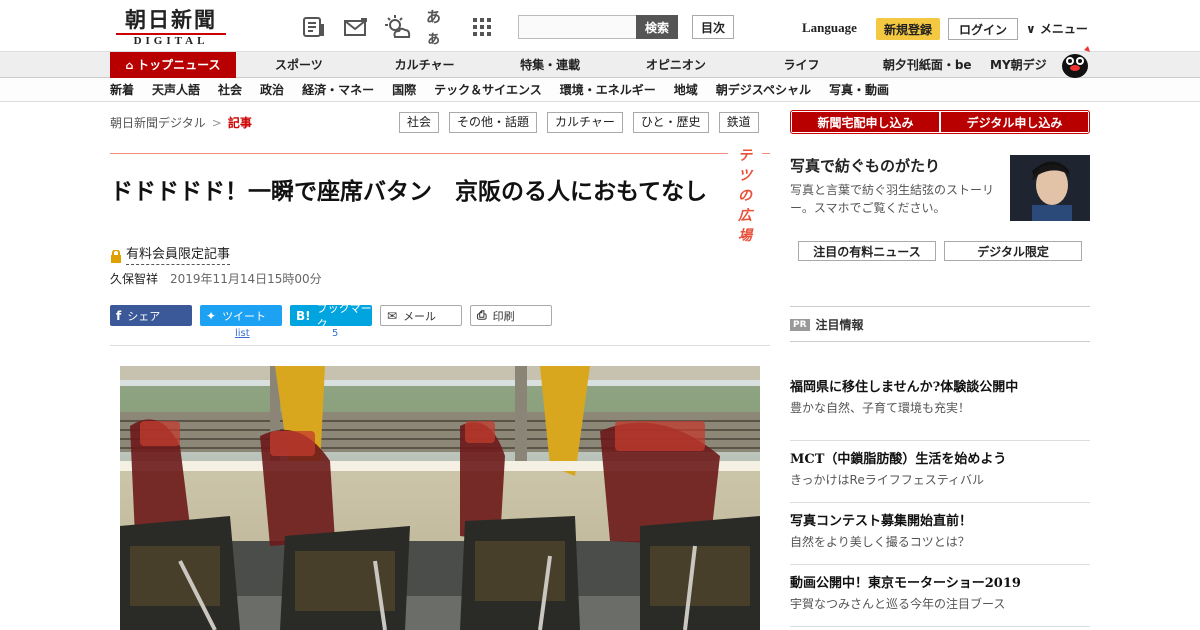 Image resolution: width=1200 pixels, height=630 pixels. I want to click on facebook-share-button: f シェア, so click(151, 315).